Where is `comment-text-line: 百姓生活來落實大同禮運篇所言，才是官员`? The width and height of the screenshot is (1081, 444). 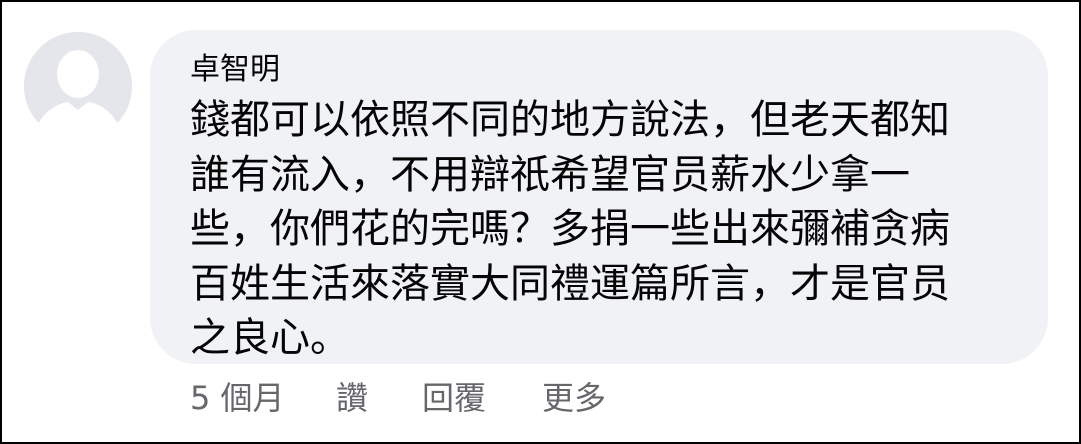
comment-text-line: 百姓生活來落實大同禮運篇所言，才是官员 is located at coordinates (570, 283).